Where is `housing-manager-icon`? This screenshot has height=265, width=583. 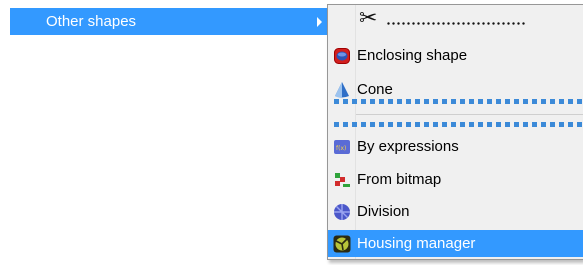 housing-manager-icon is located at coordinates (342, 244).